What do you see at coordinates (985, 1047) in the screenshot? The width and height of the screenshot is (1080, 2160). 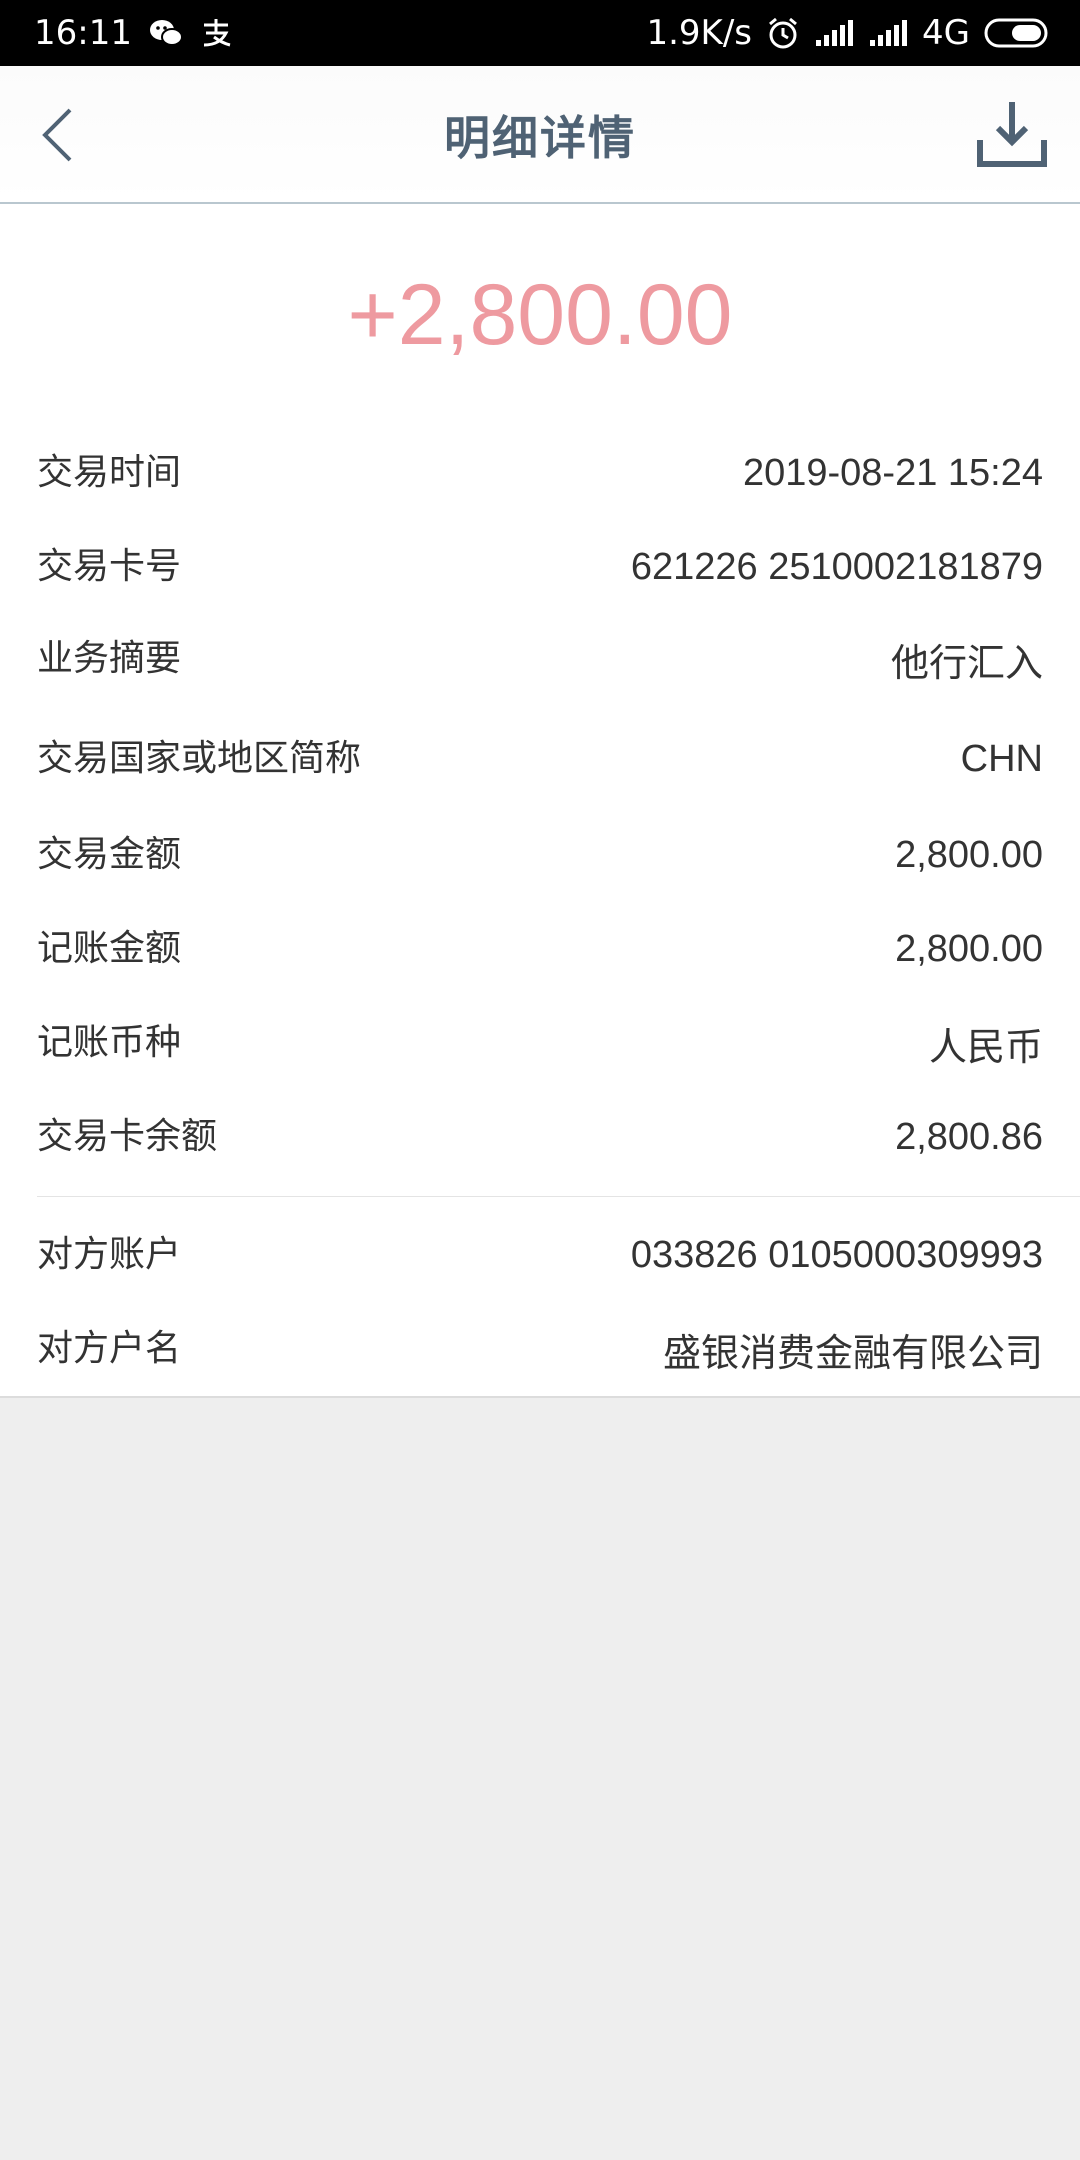 I see `detail-value: 人民币` at bounding box center [985, 1047].